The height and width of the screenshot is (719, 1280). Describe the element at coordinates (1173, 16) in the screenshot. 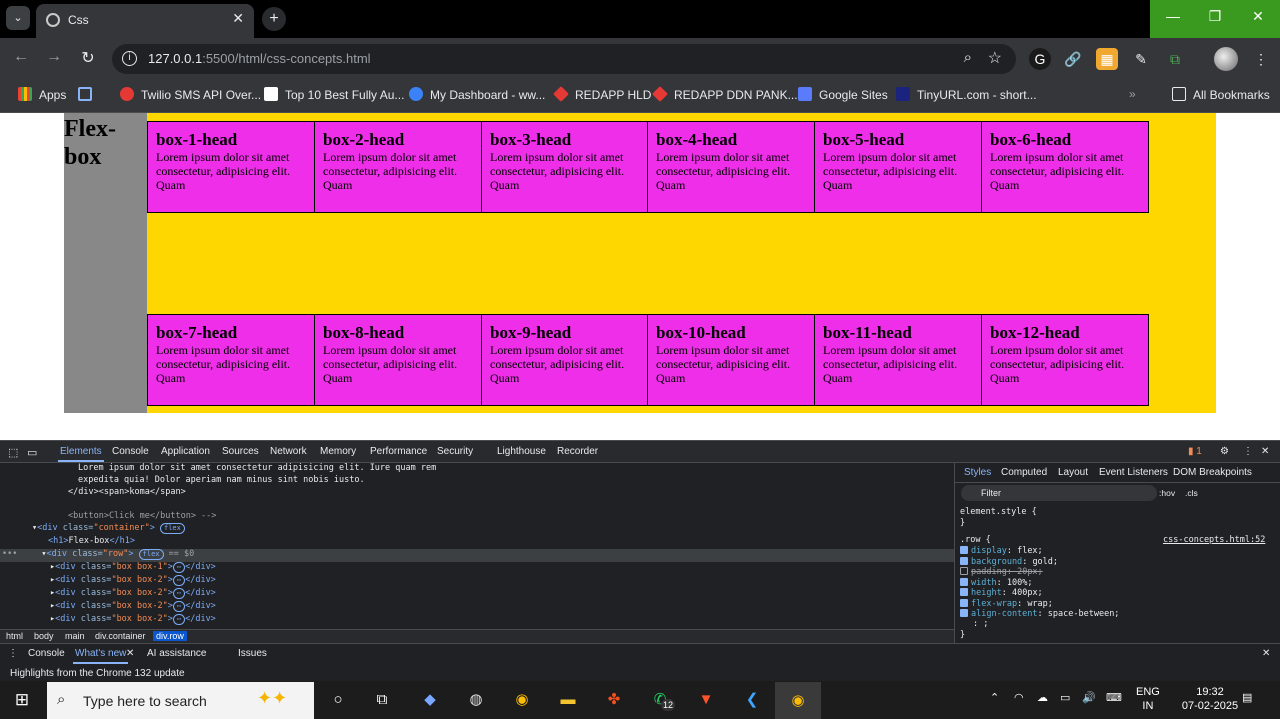

I see `minimize-button: —` at that location.